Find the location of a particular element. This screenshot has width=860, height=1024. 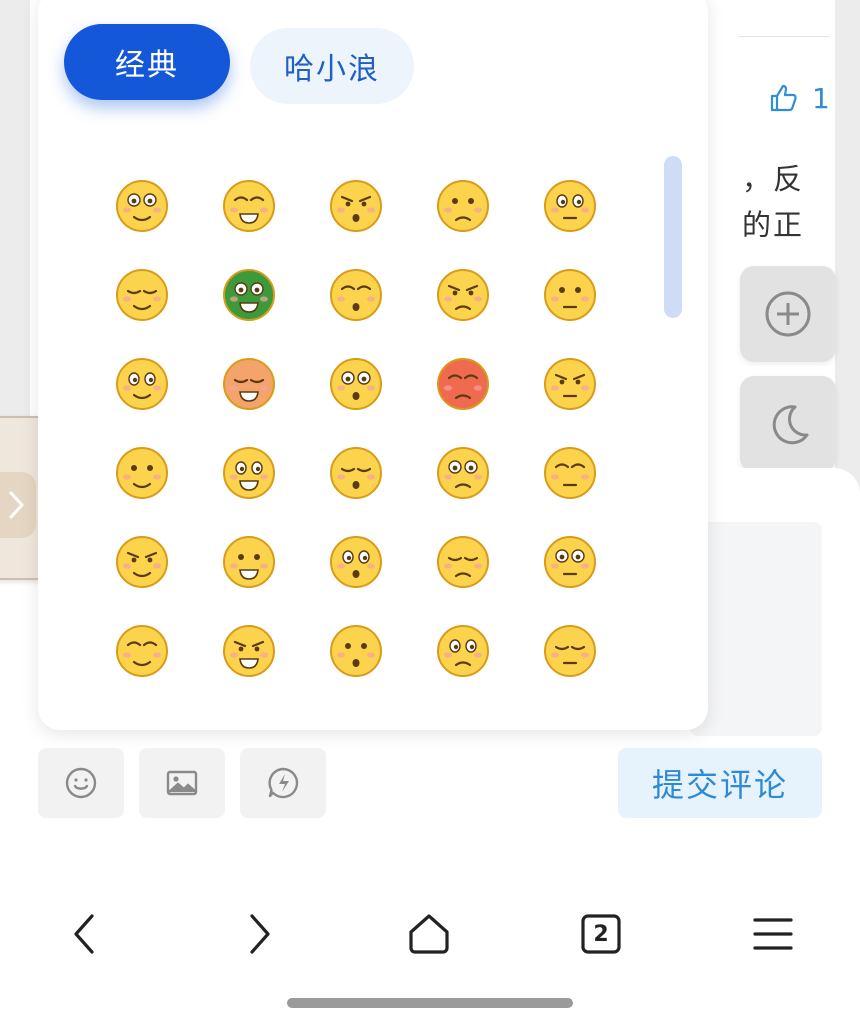

gagged-emoji is located at coordinates (462, 205).